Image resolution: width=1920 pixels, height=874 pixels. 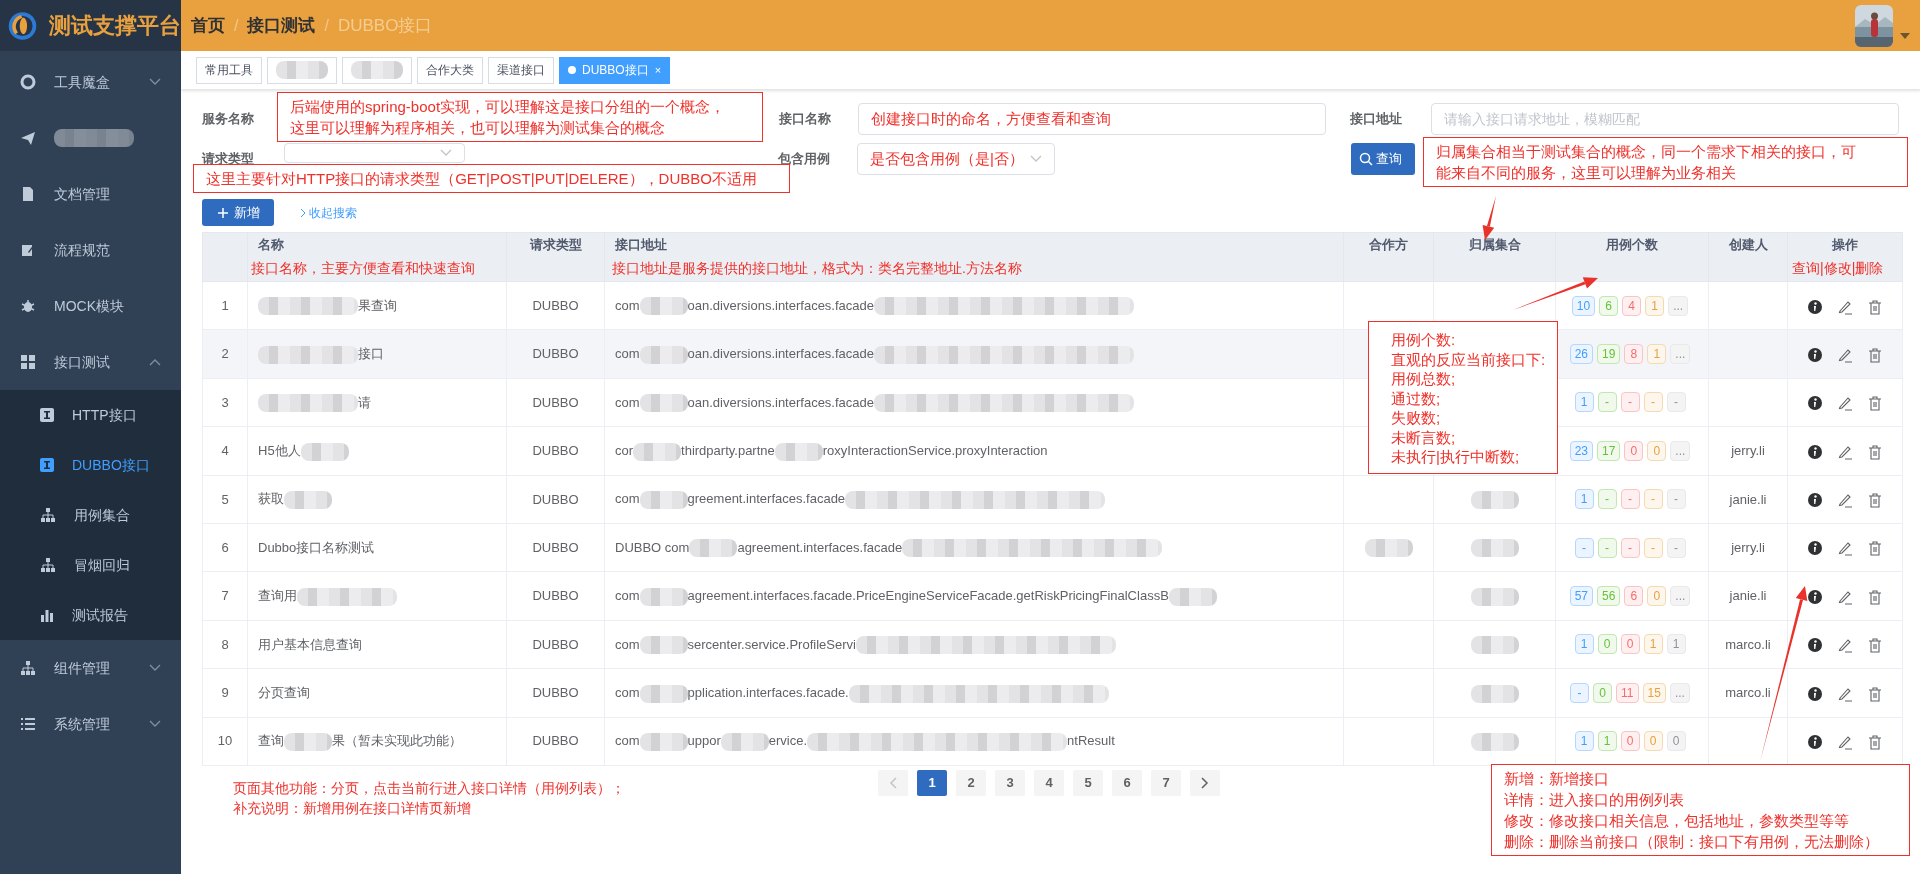 I want to click on next-page-button, so click(x=1205, y=782).